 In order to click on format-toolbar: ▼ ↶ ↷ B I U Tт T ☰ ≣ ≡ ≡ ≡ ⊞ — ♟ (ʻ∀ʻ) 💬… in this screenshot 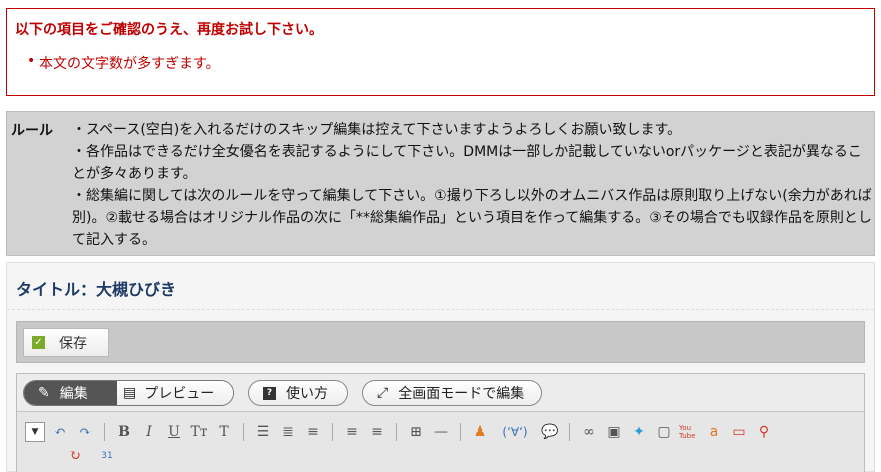, I will do `click(441, 445)`.